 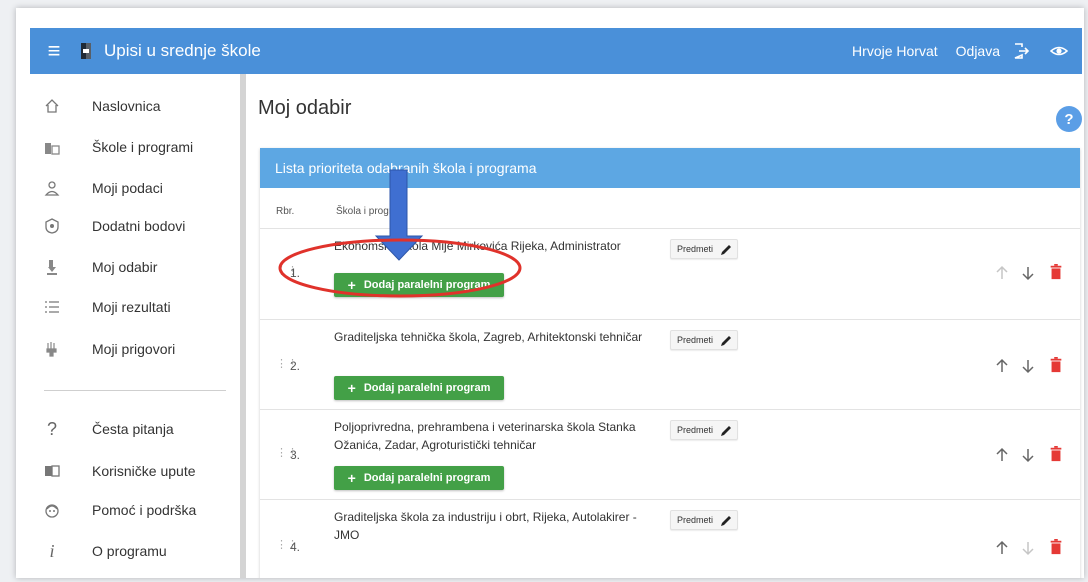 What do you see at coordinates (52, 471) in the screenshot?
I see `book-icon` at bounding box center [52, 471].